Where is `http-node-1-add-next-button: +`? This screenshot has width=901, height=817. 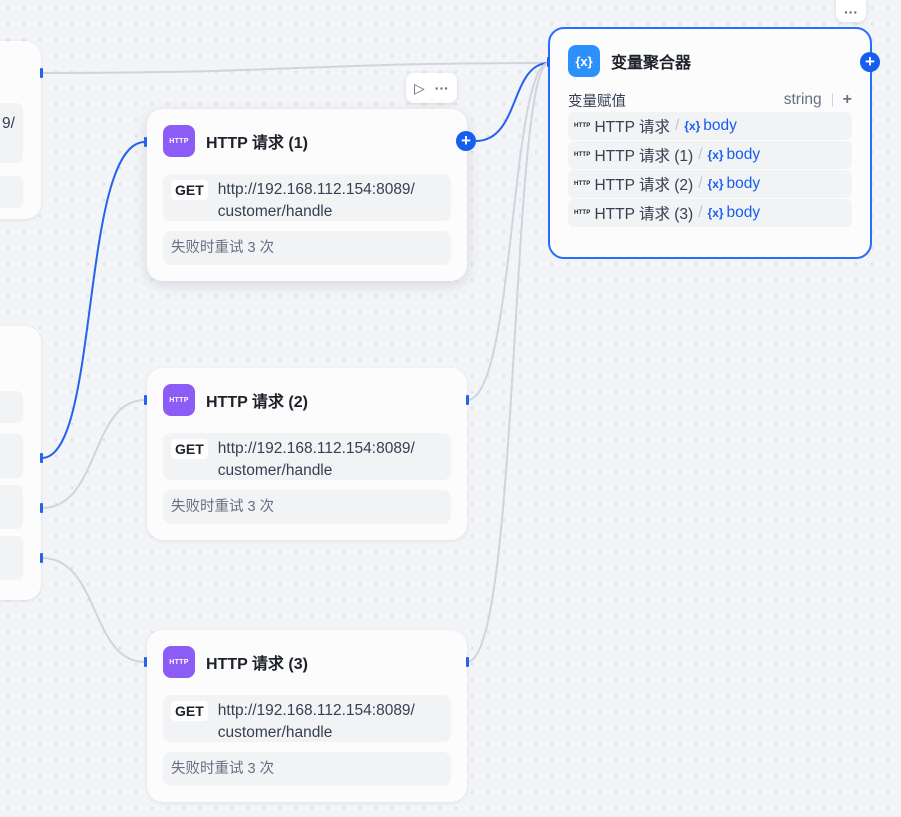 http-node-1-add-next-button: + is located at coordinates (466, 141).